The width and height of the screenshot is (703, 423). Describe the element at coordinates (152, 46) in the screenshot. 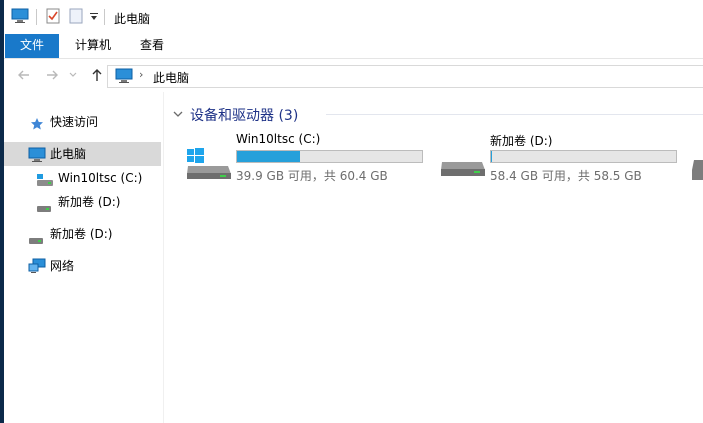

I see `tab-view: 查看` at that location.